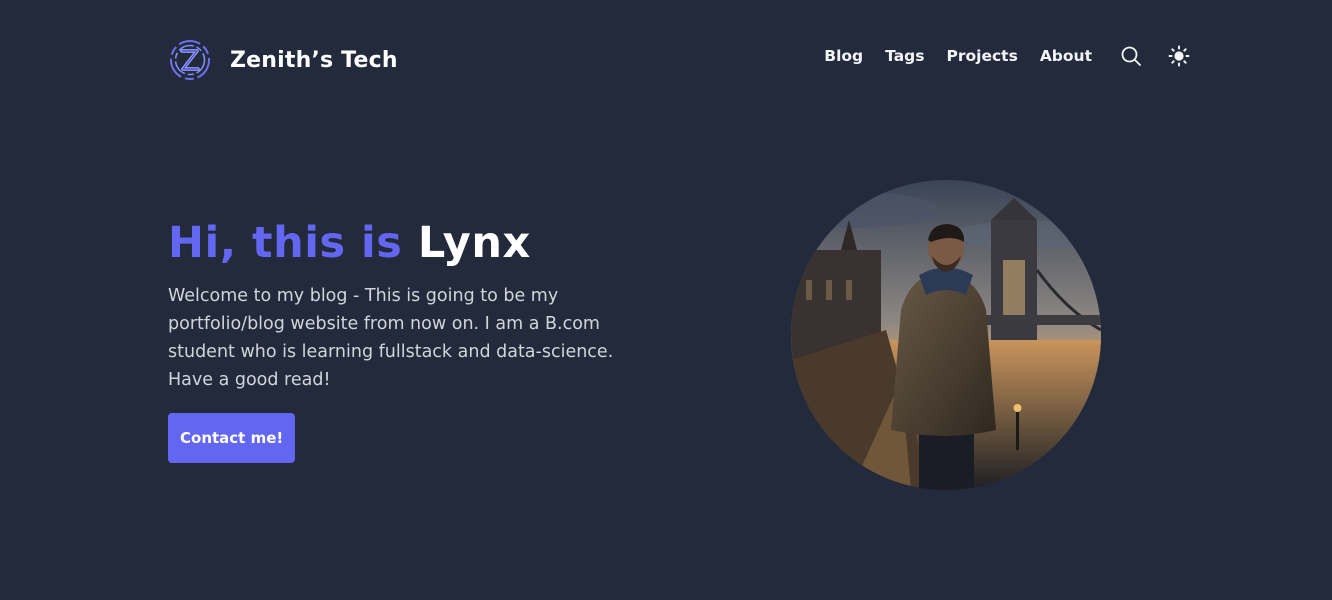 This screenshot has height=600, width=1332. I want to click on profile-photo, so click(946, 335).